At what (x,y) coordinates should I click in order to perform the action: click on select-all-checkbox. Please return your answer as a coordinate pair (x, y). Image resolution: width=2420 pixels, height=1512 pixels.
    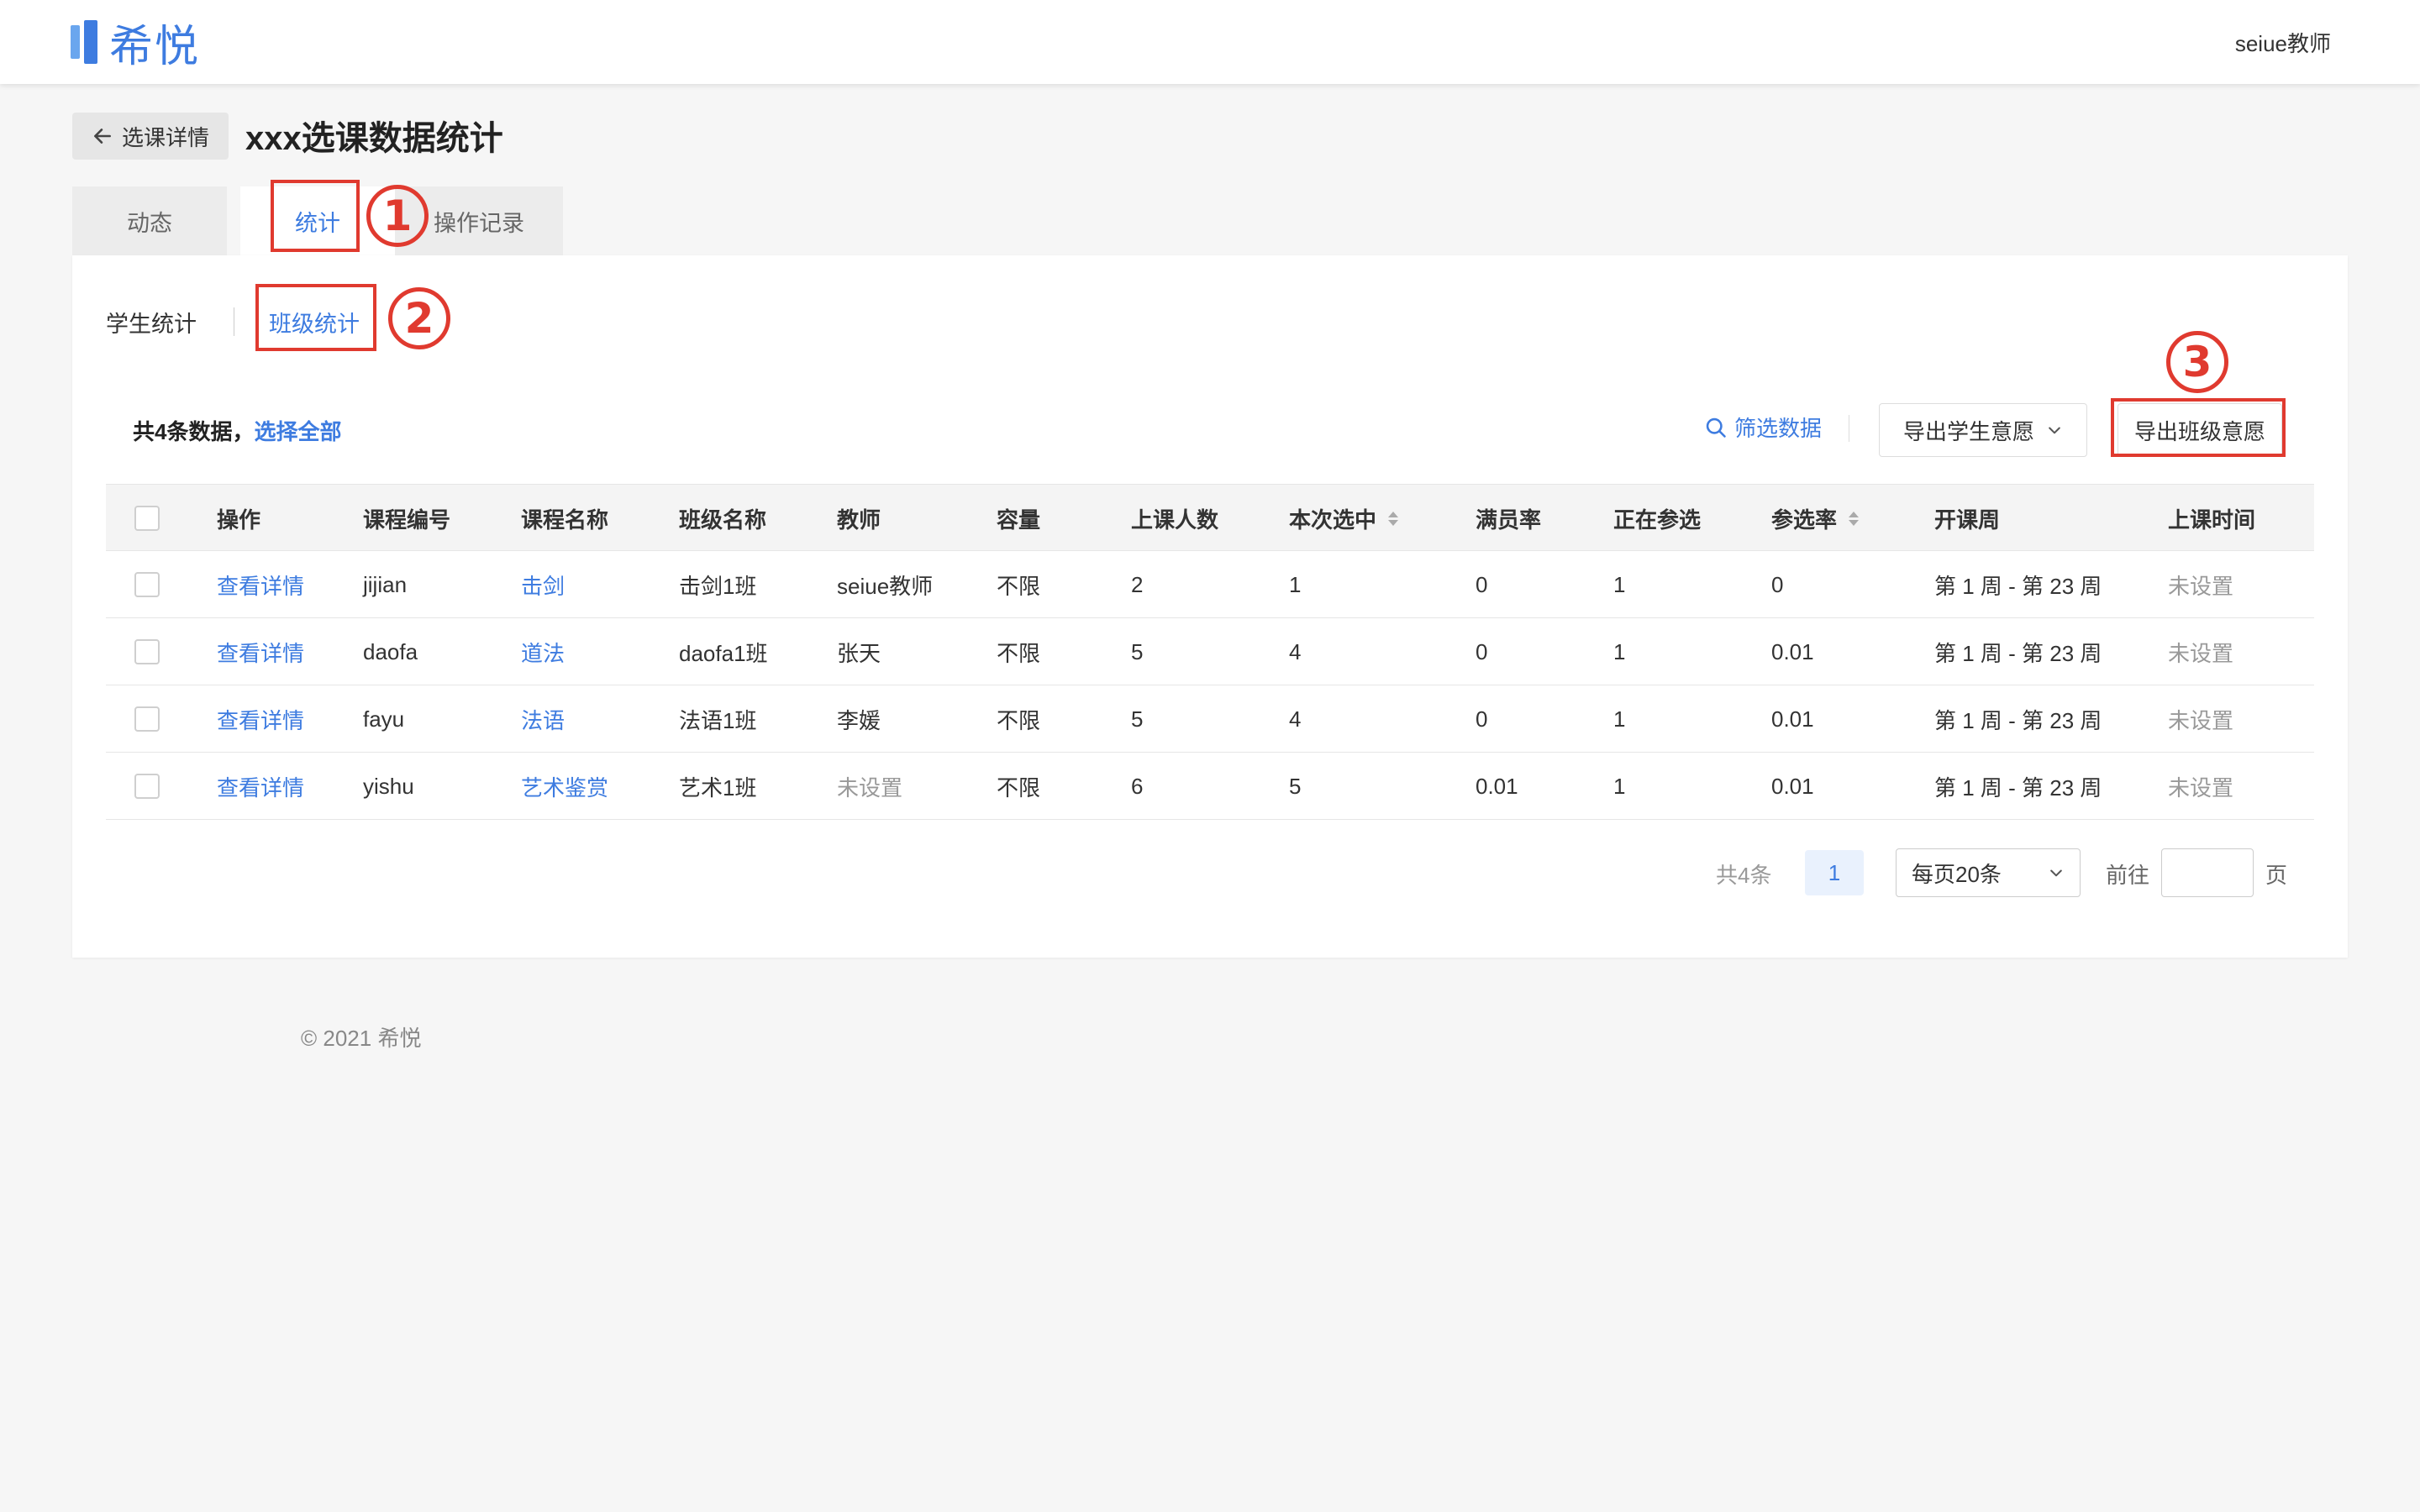
    Looking at the image, I should click on (147, 518).